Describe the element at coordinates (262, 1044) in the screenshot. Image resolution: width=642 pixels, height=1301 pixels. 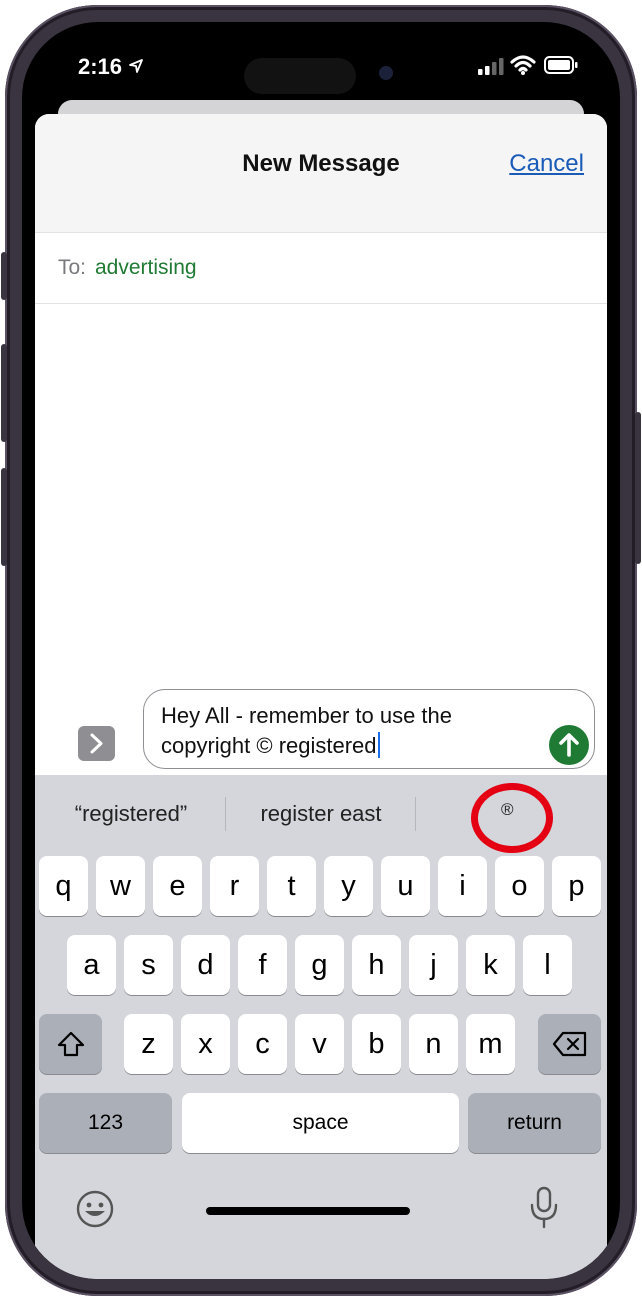
I see `key-c: c` at that location.